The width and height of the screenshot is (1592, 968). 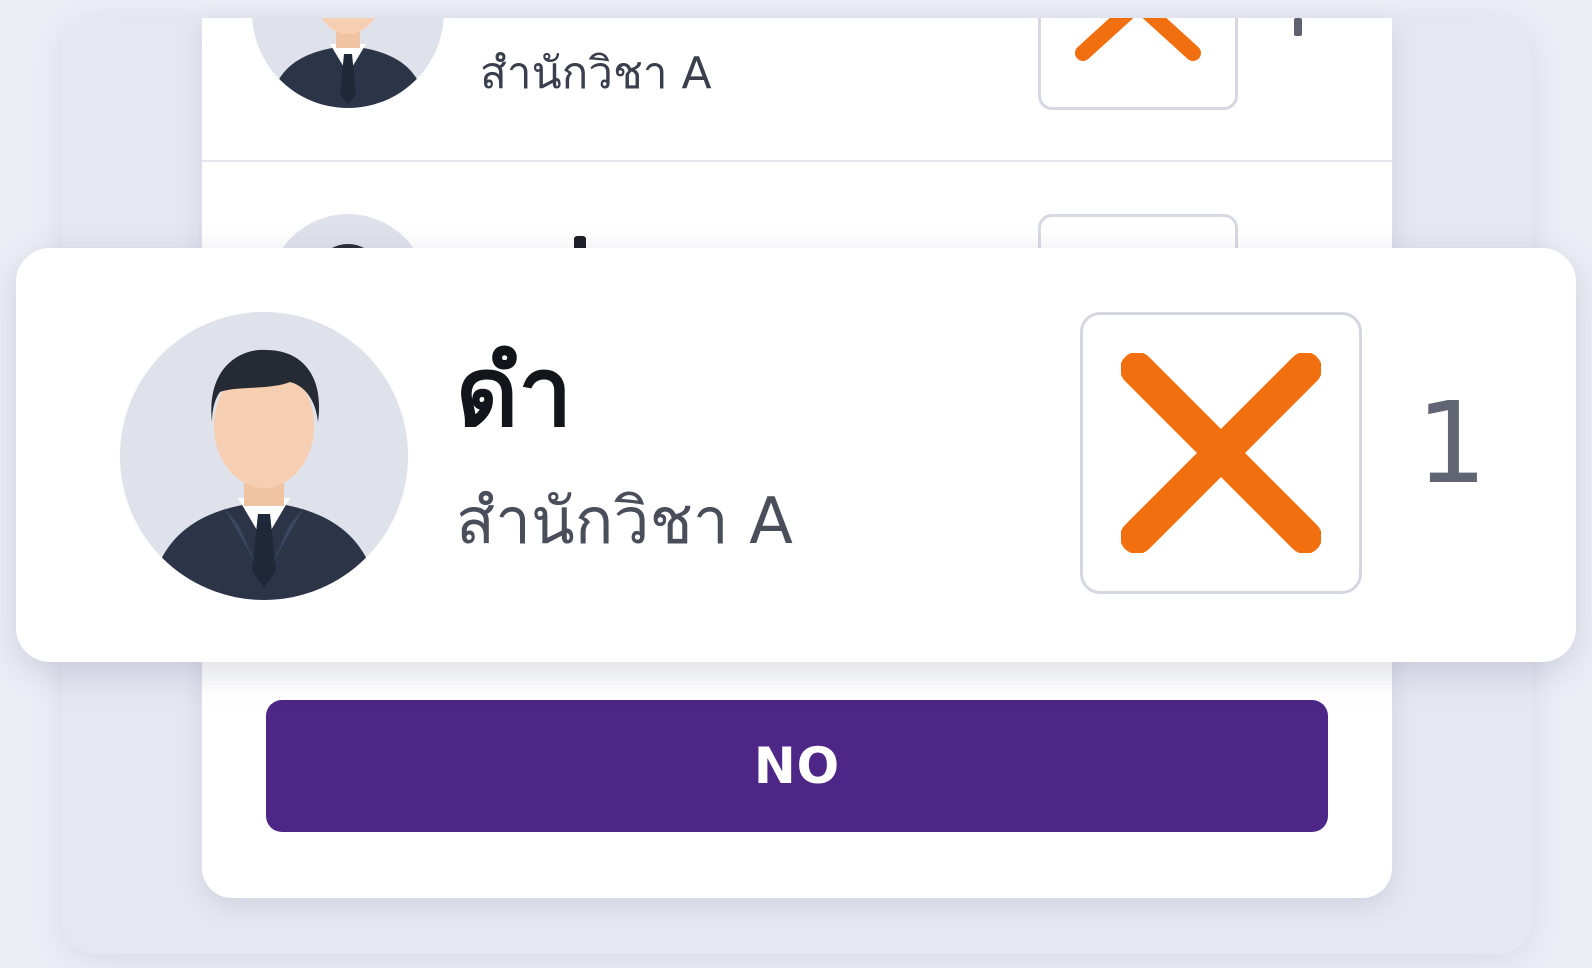 What do you see at coordinates (1138, 39) in the screenshot?
I see `check-icon` at bounding box center [1138, 39].